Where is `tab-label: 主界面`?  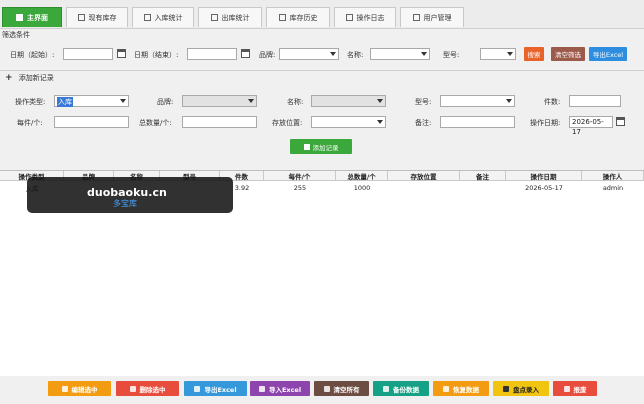 tab-label: 主界面 is located at coordinates (37, 17).